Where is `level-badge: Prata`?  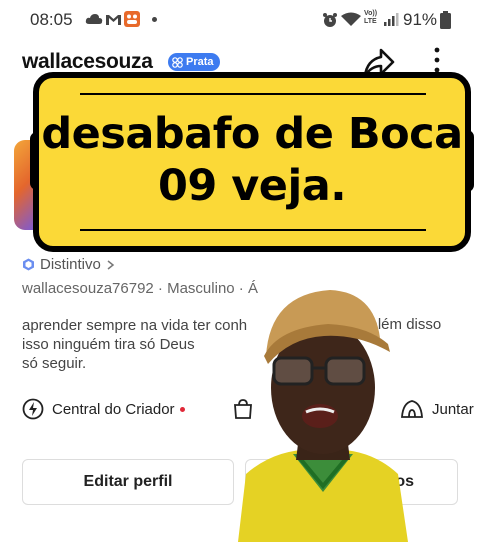 level-badge: Prata is located at coordinates (194, 62).